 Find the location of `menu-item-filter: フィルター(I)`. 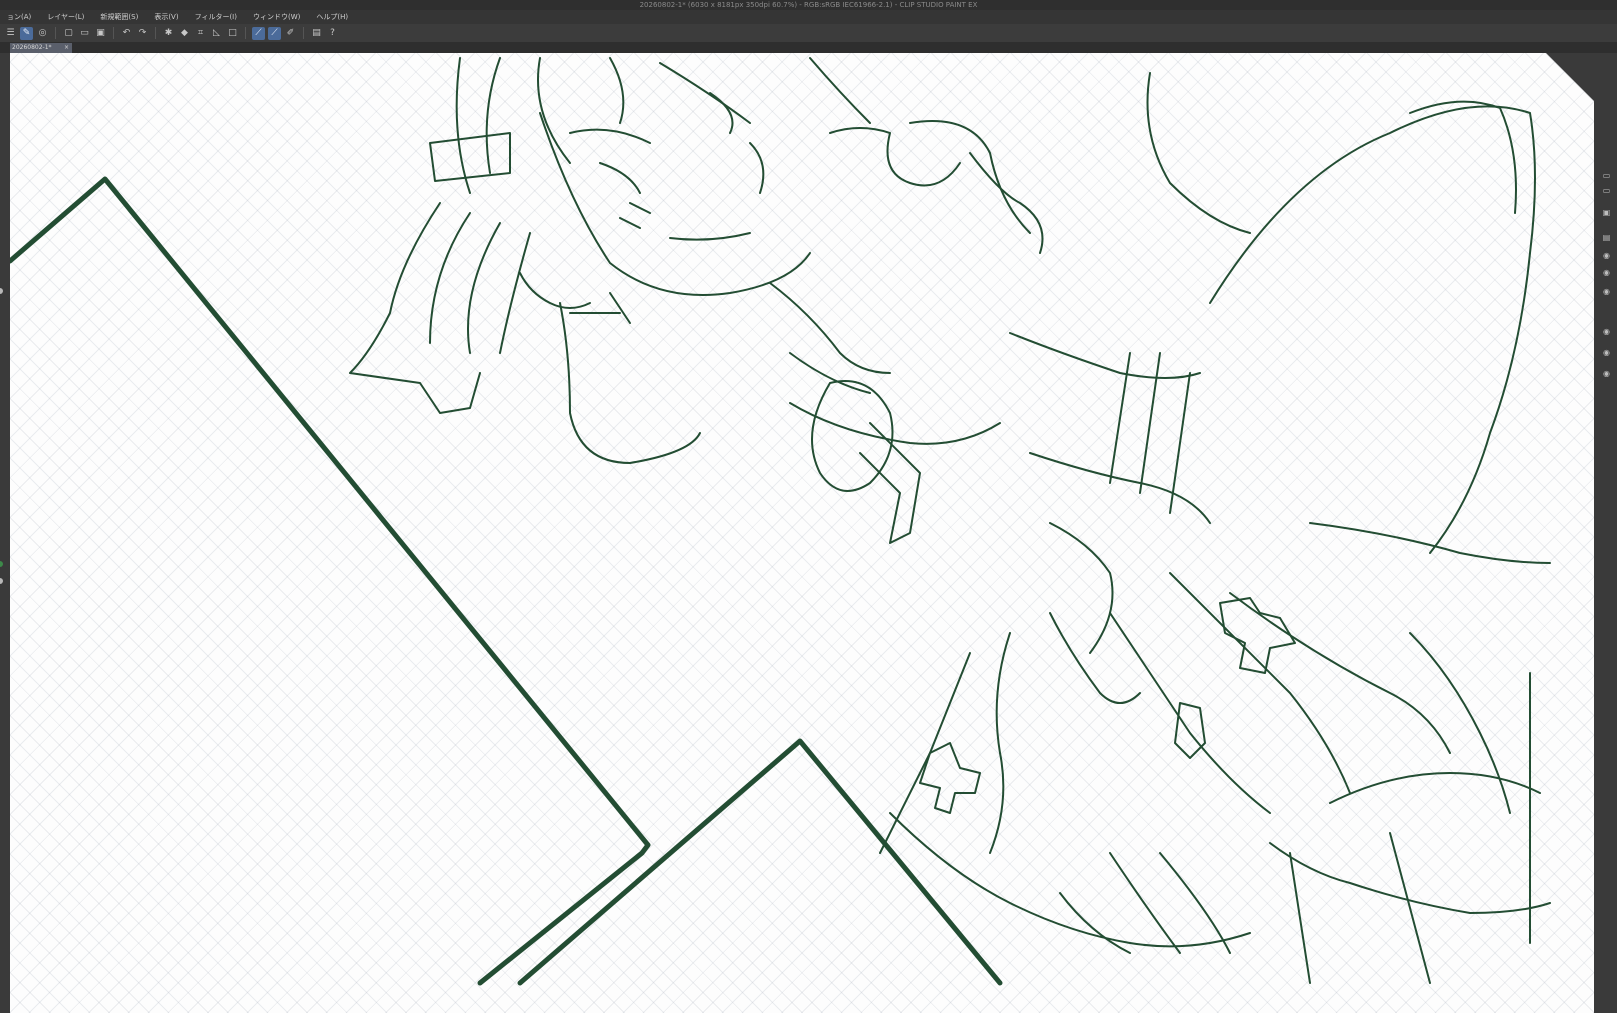

menu-item-filter: フィルター(I) is located at coordinates (217, 17).